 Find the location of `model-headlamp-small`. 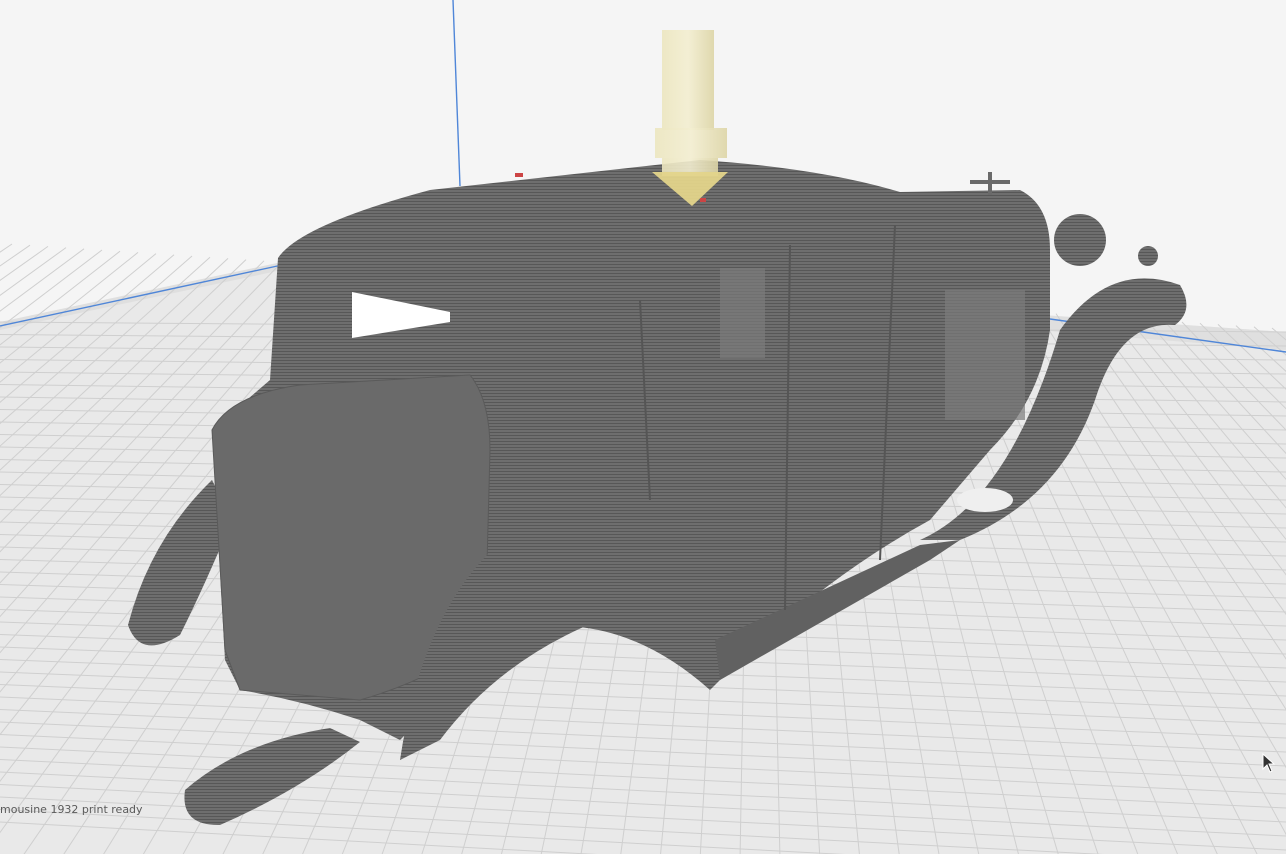

model-headlamp-small is located at coordinates (1148, 256).